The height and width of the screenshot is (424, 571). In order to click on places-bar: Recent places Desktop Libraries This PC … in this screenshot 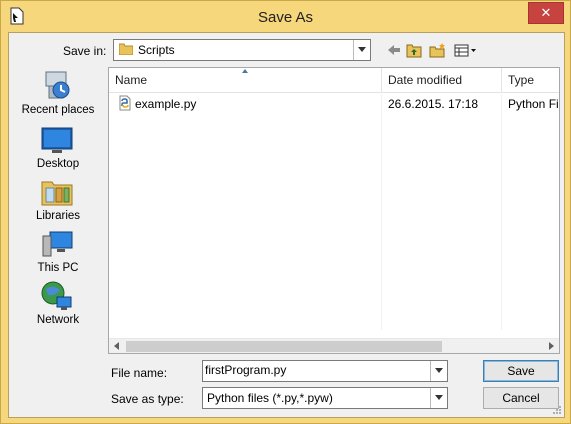, I will do `click(58, 197)`.